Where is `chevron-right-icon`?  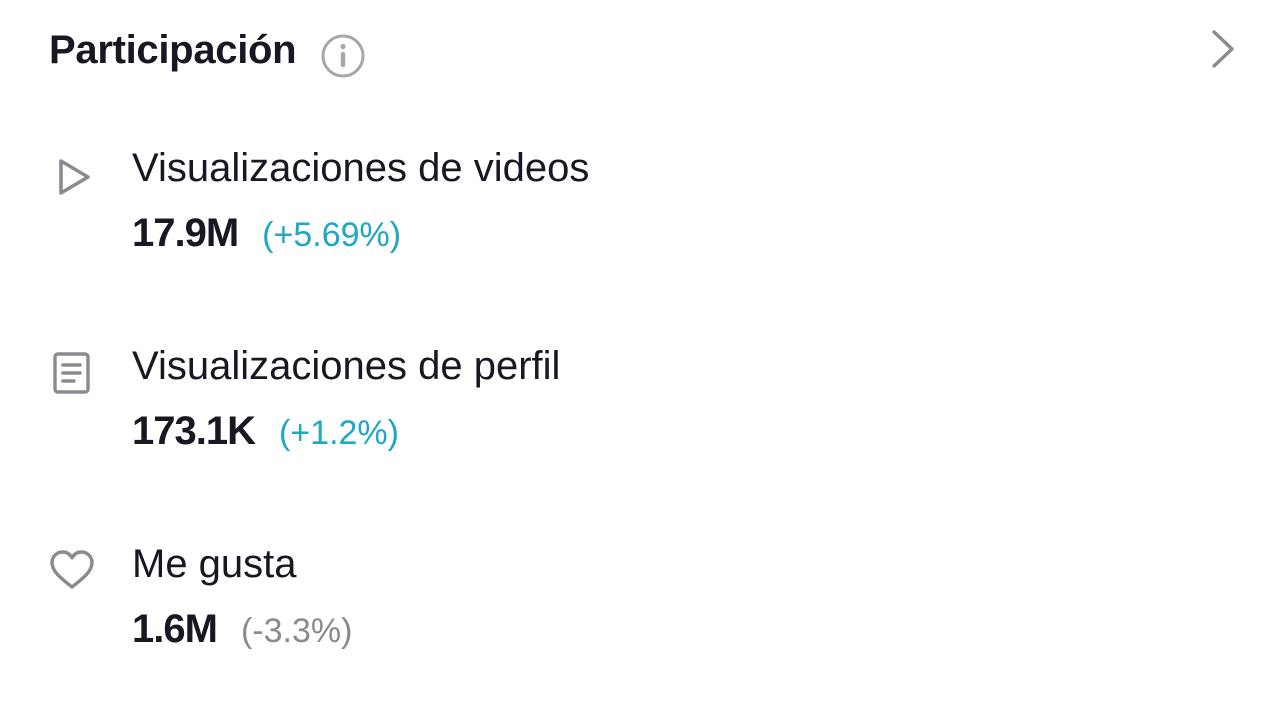
chevron-right-icon is located at coordinates (1222, 49).